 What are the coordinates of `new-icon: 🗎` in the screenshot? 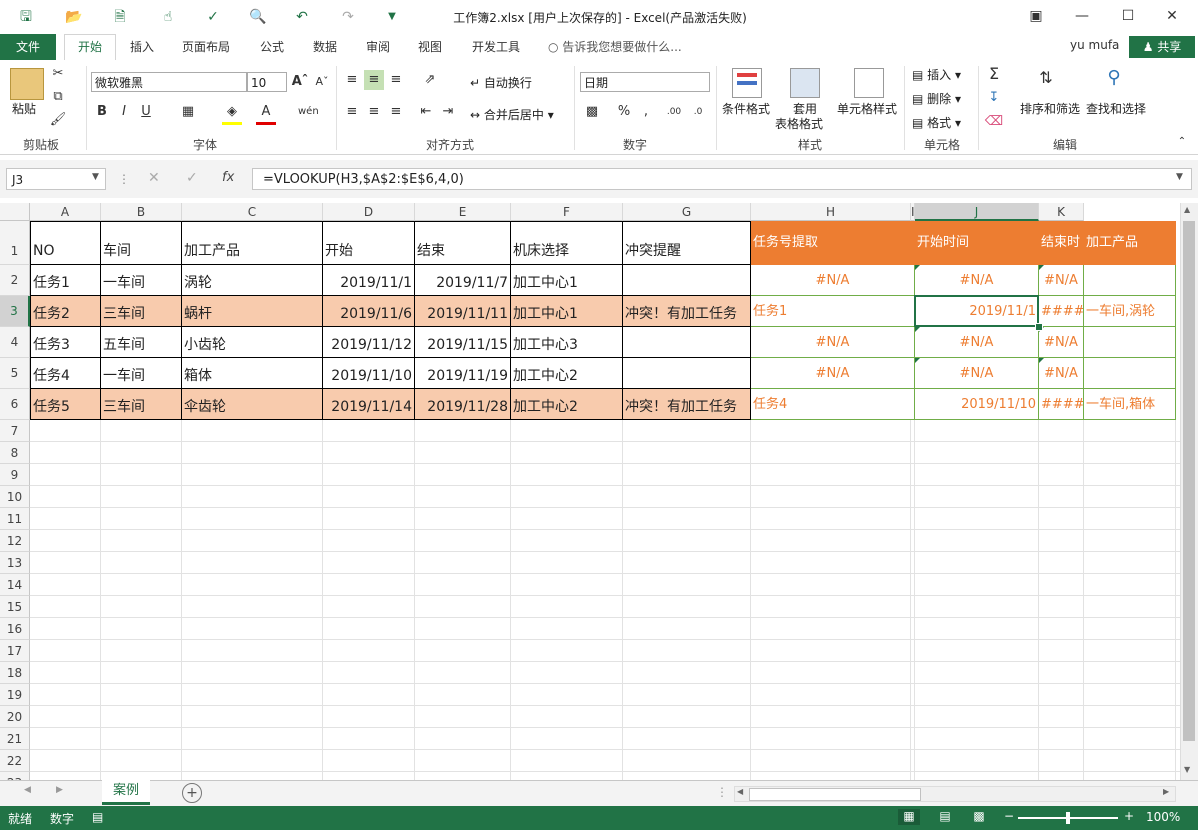 It's located at (120, 17).